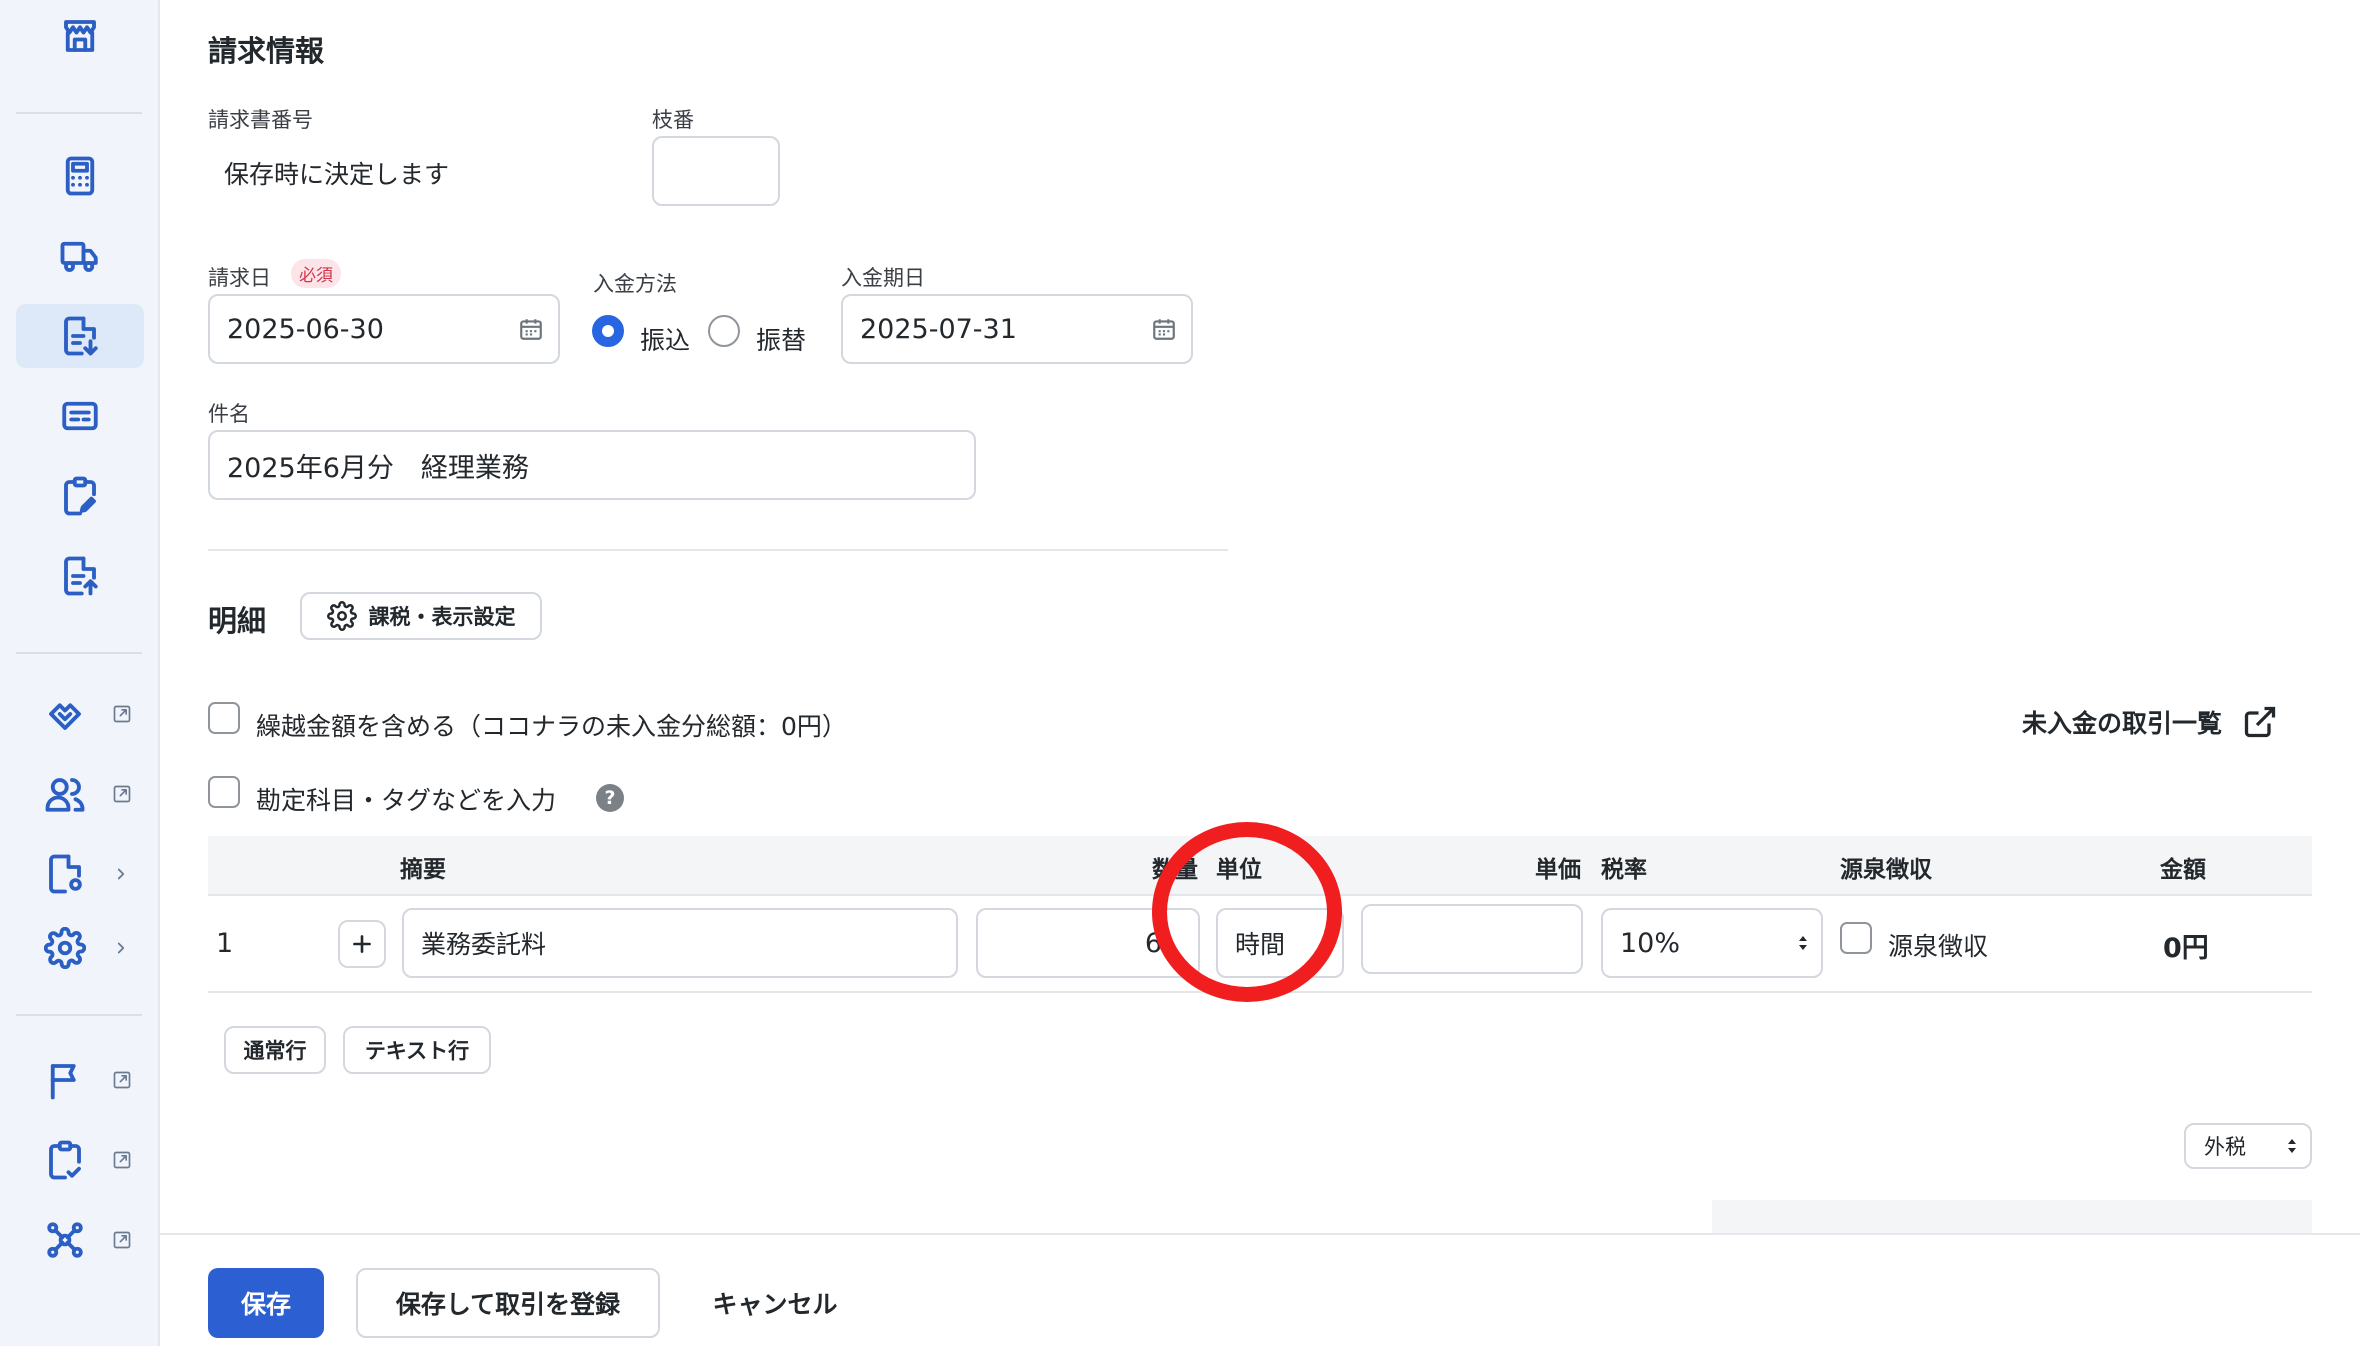 The height and width of the screenshot is (1346, 2360). I want to click on tax-rate-value: 10%, so click(1650, 943).